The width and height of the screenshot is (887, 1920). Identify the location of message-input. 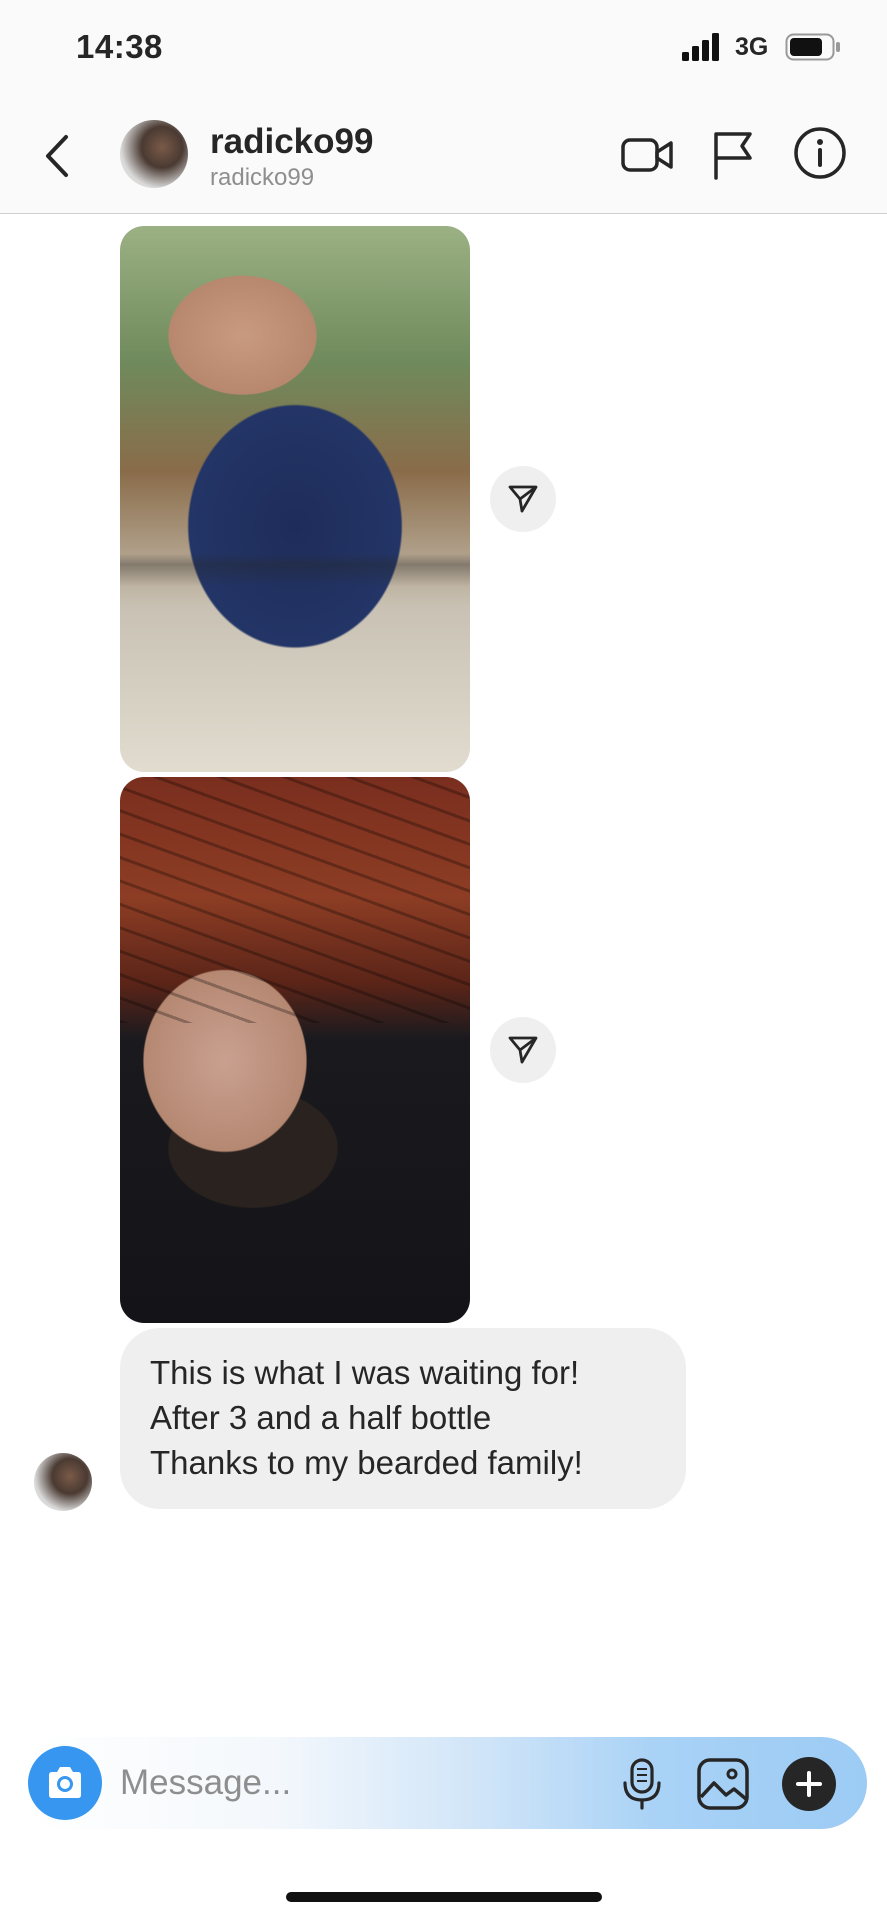
(360, 1783).